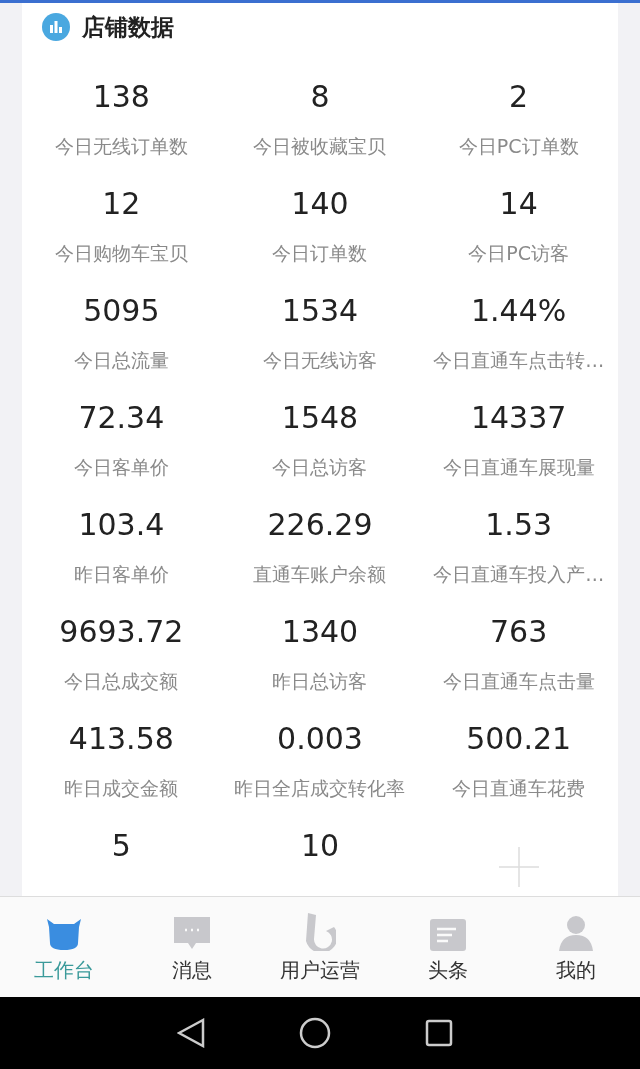 The height and width of the screenshot is (1069, 640). Describe the element at coordinates (519, 253) in the screenshot. I see `stat-label: 今日PC访客` at that location.